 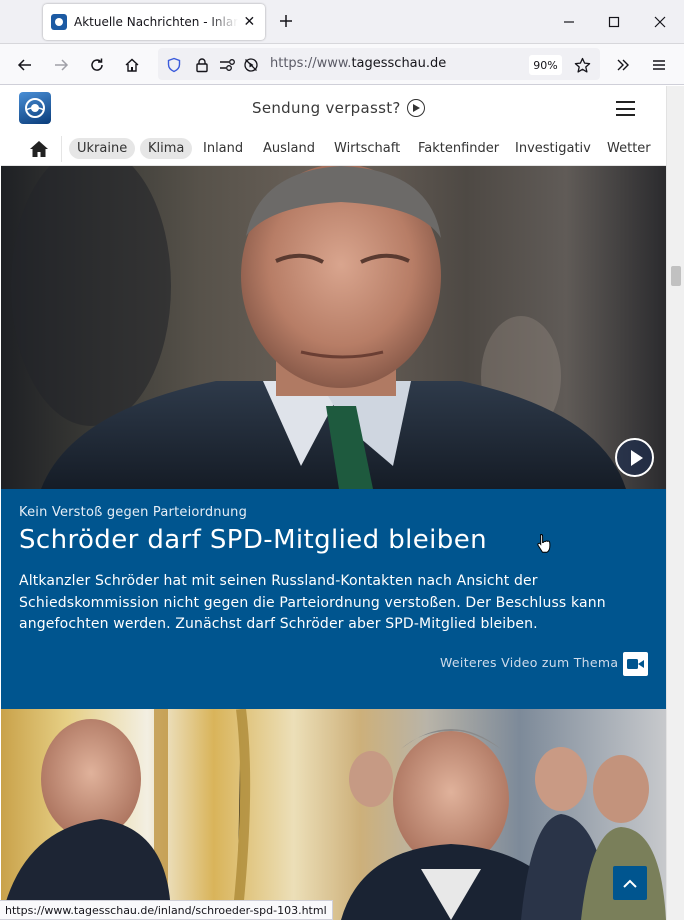 I want to click on minimize-window-icon, so click(x=569, y=22).